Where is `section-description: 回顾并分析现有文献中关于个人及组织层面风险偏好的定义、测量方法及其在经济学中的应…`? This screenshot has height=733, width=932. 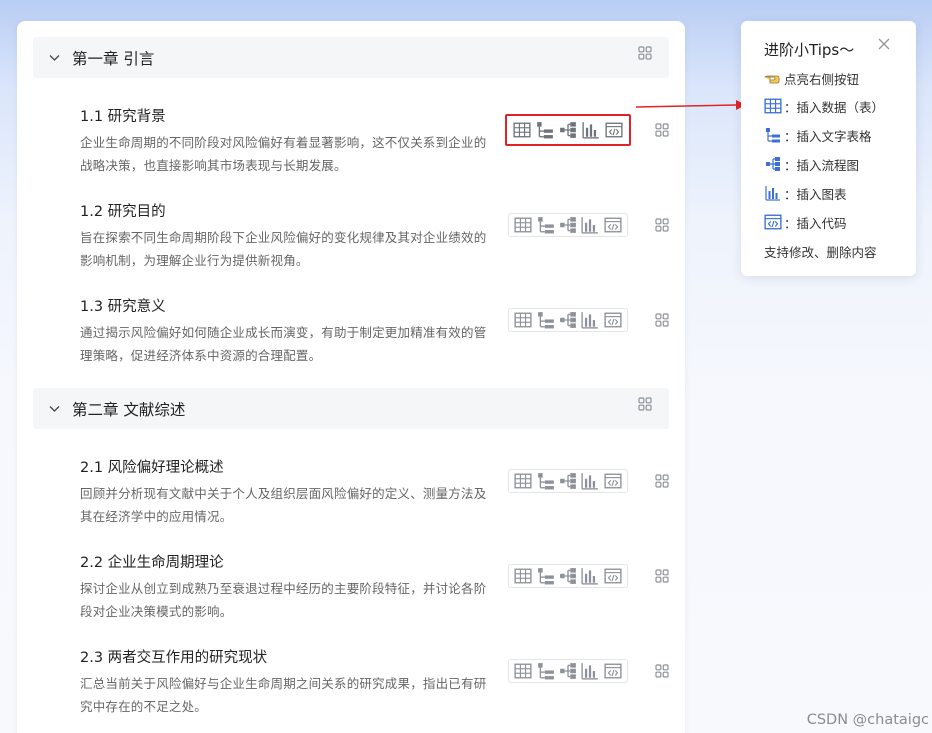
section-description: 回顾并分析现有文献中关于个人及组织层面风险偏好的定义、测量方法及其在经济学中的应… is located at coordinates (283, 505).